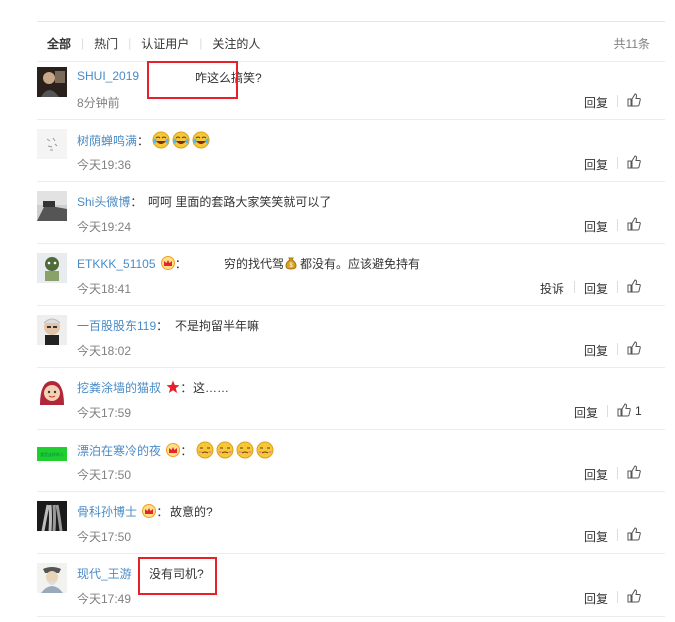  I want to click on comment-time: 今天19:24, so click(104, 227).